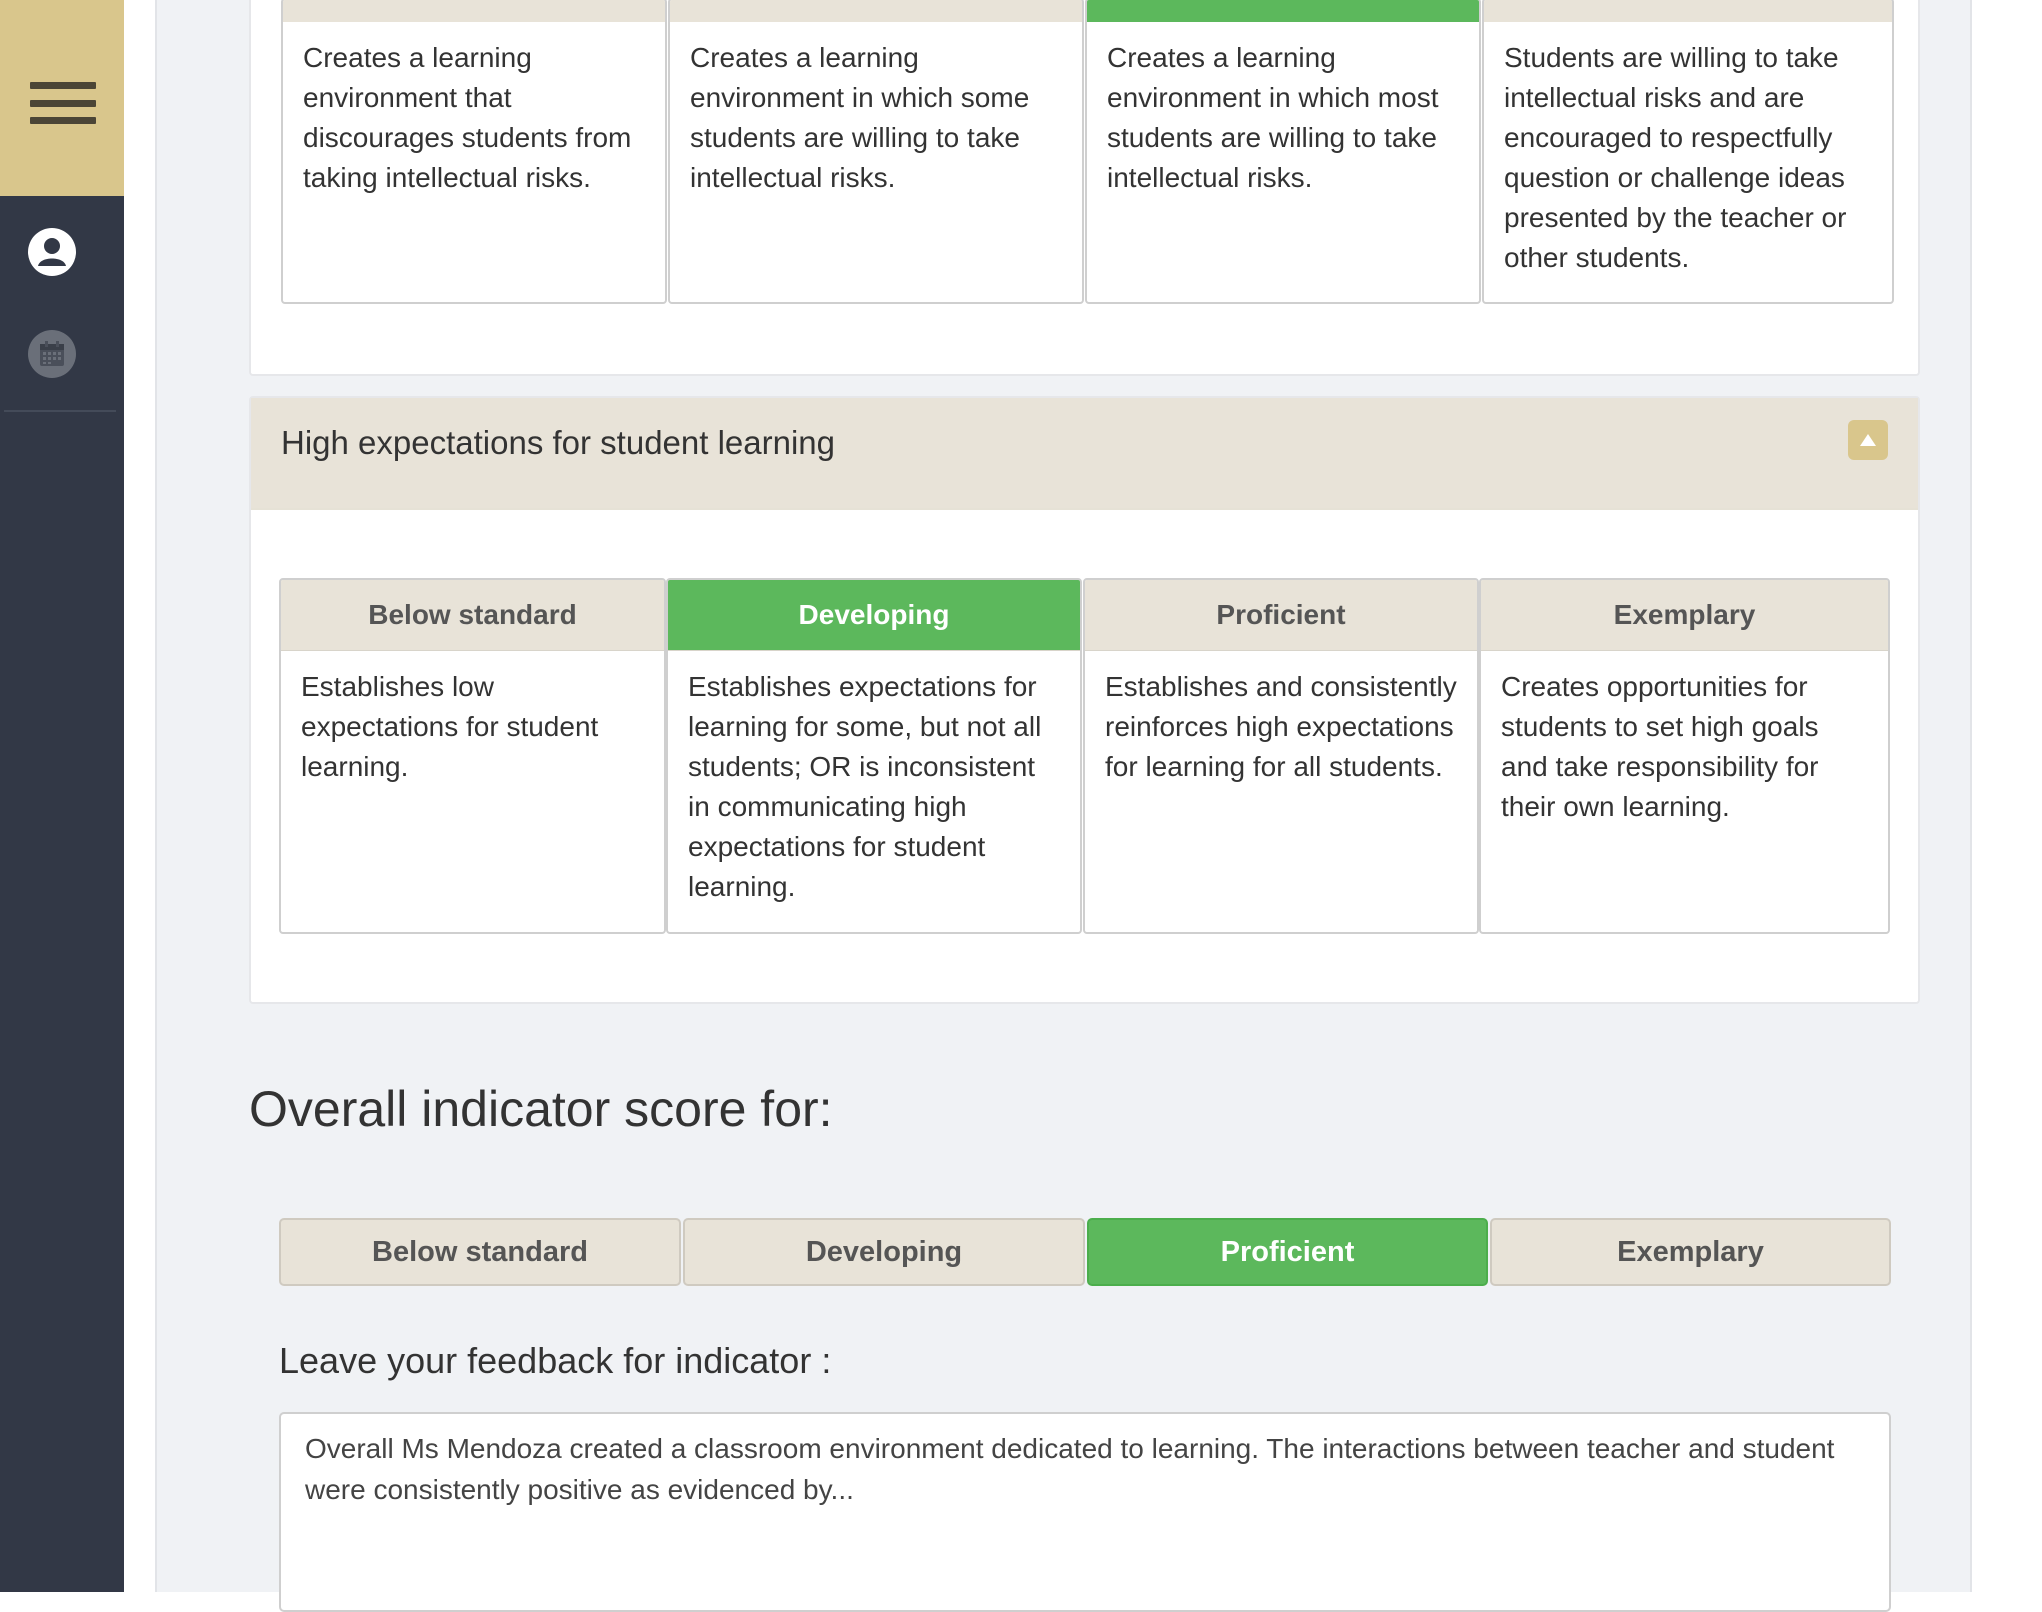  Describe the element at coordinates (555, 1360) in the screenshot. I see `feedback-label: Leave your feedback for indicator :` at that location.